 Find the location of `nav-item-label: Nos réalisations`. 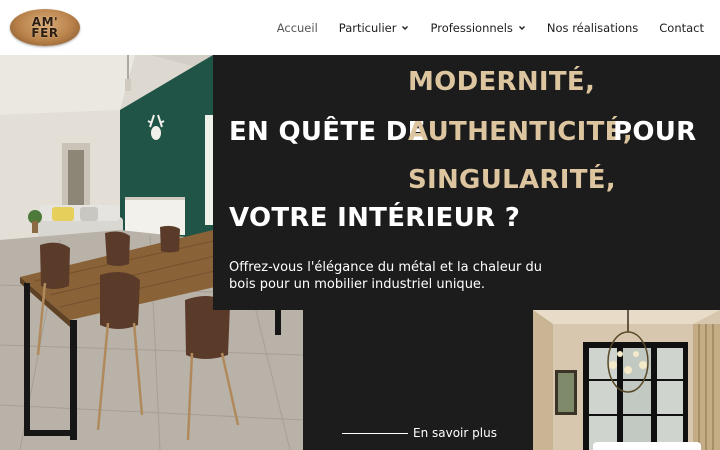

nav-item-label: Nos réalisations is located at coordinates (592, 27).